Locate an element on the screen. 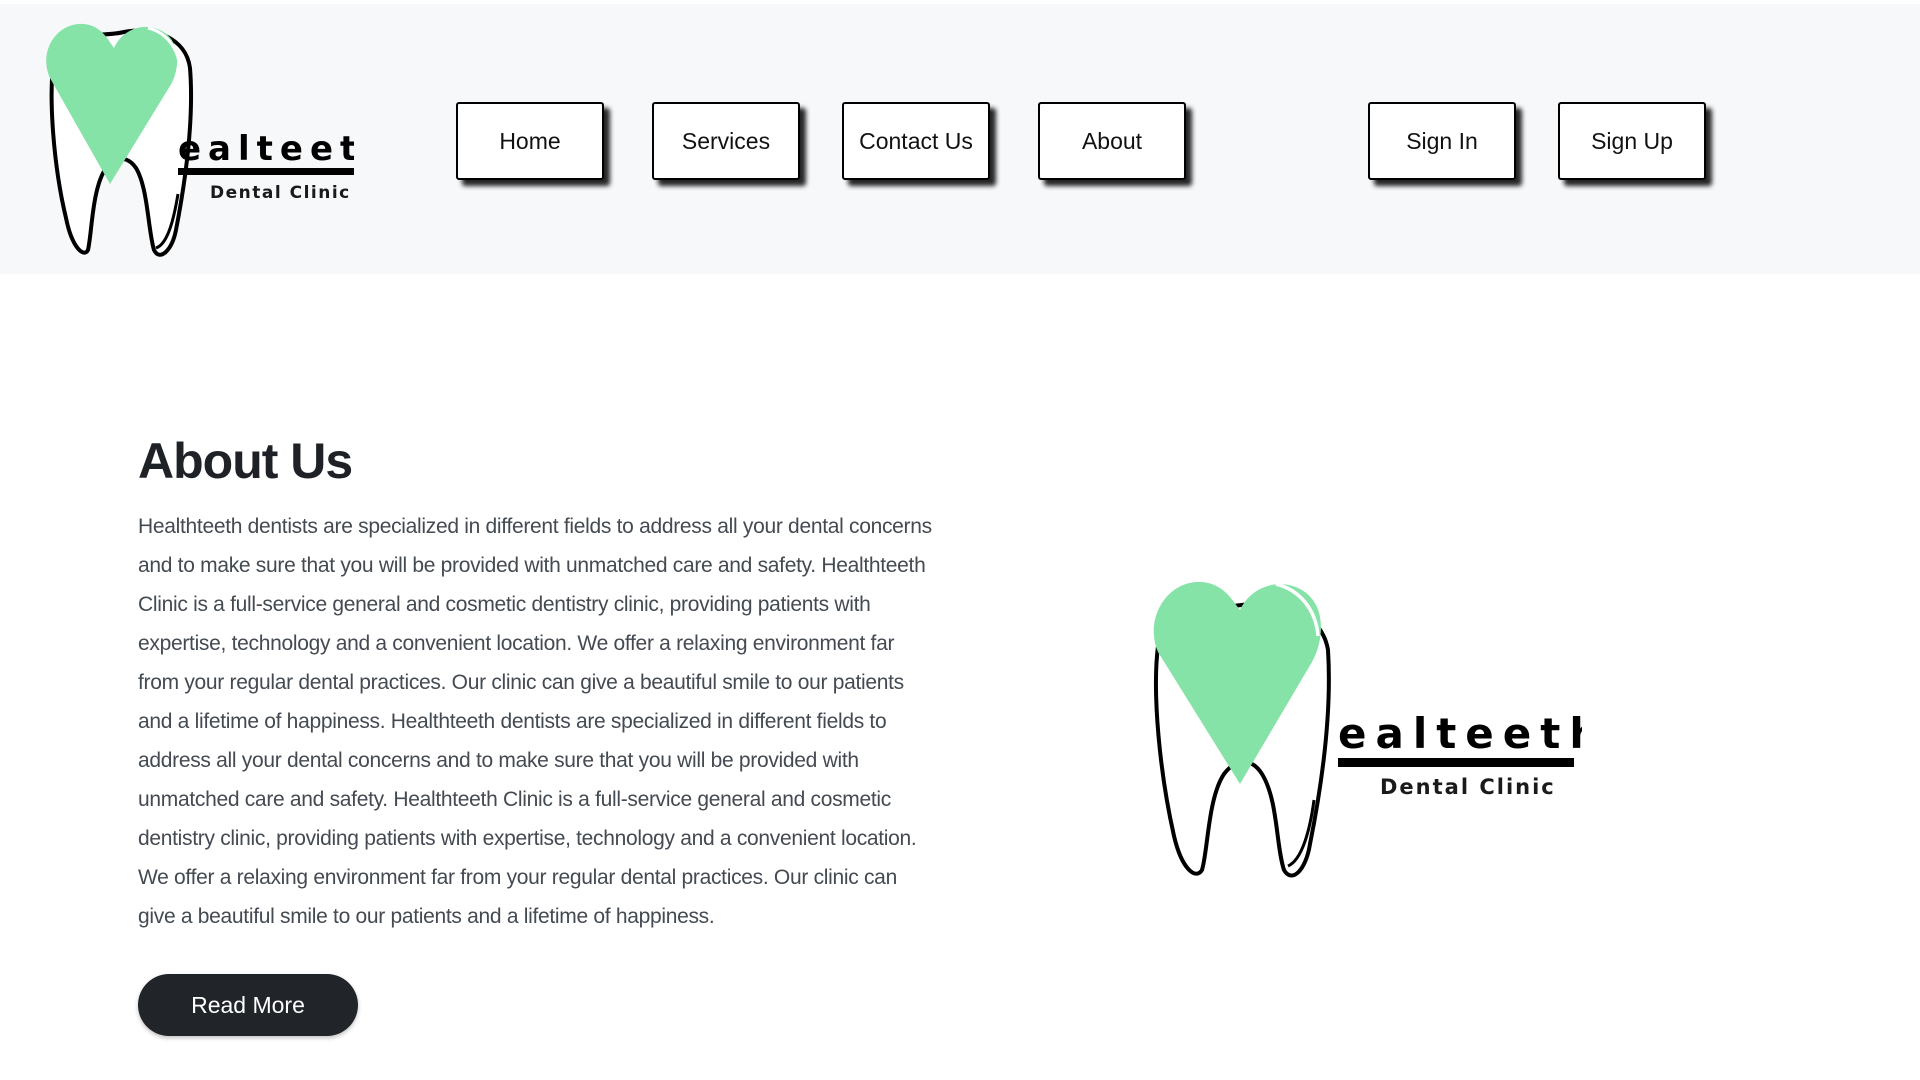 The width and height of the screenshot is (1920, 1080). sign-up-button: Sign Up is located at coordinates (1632, 141).